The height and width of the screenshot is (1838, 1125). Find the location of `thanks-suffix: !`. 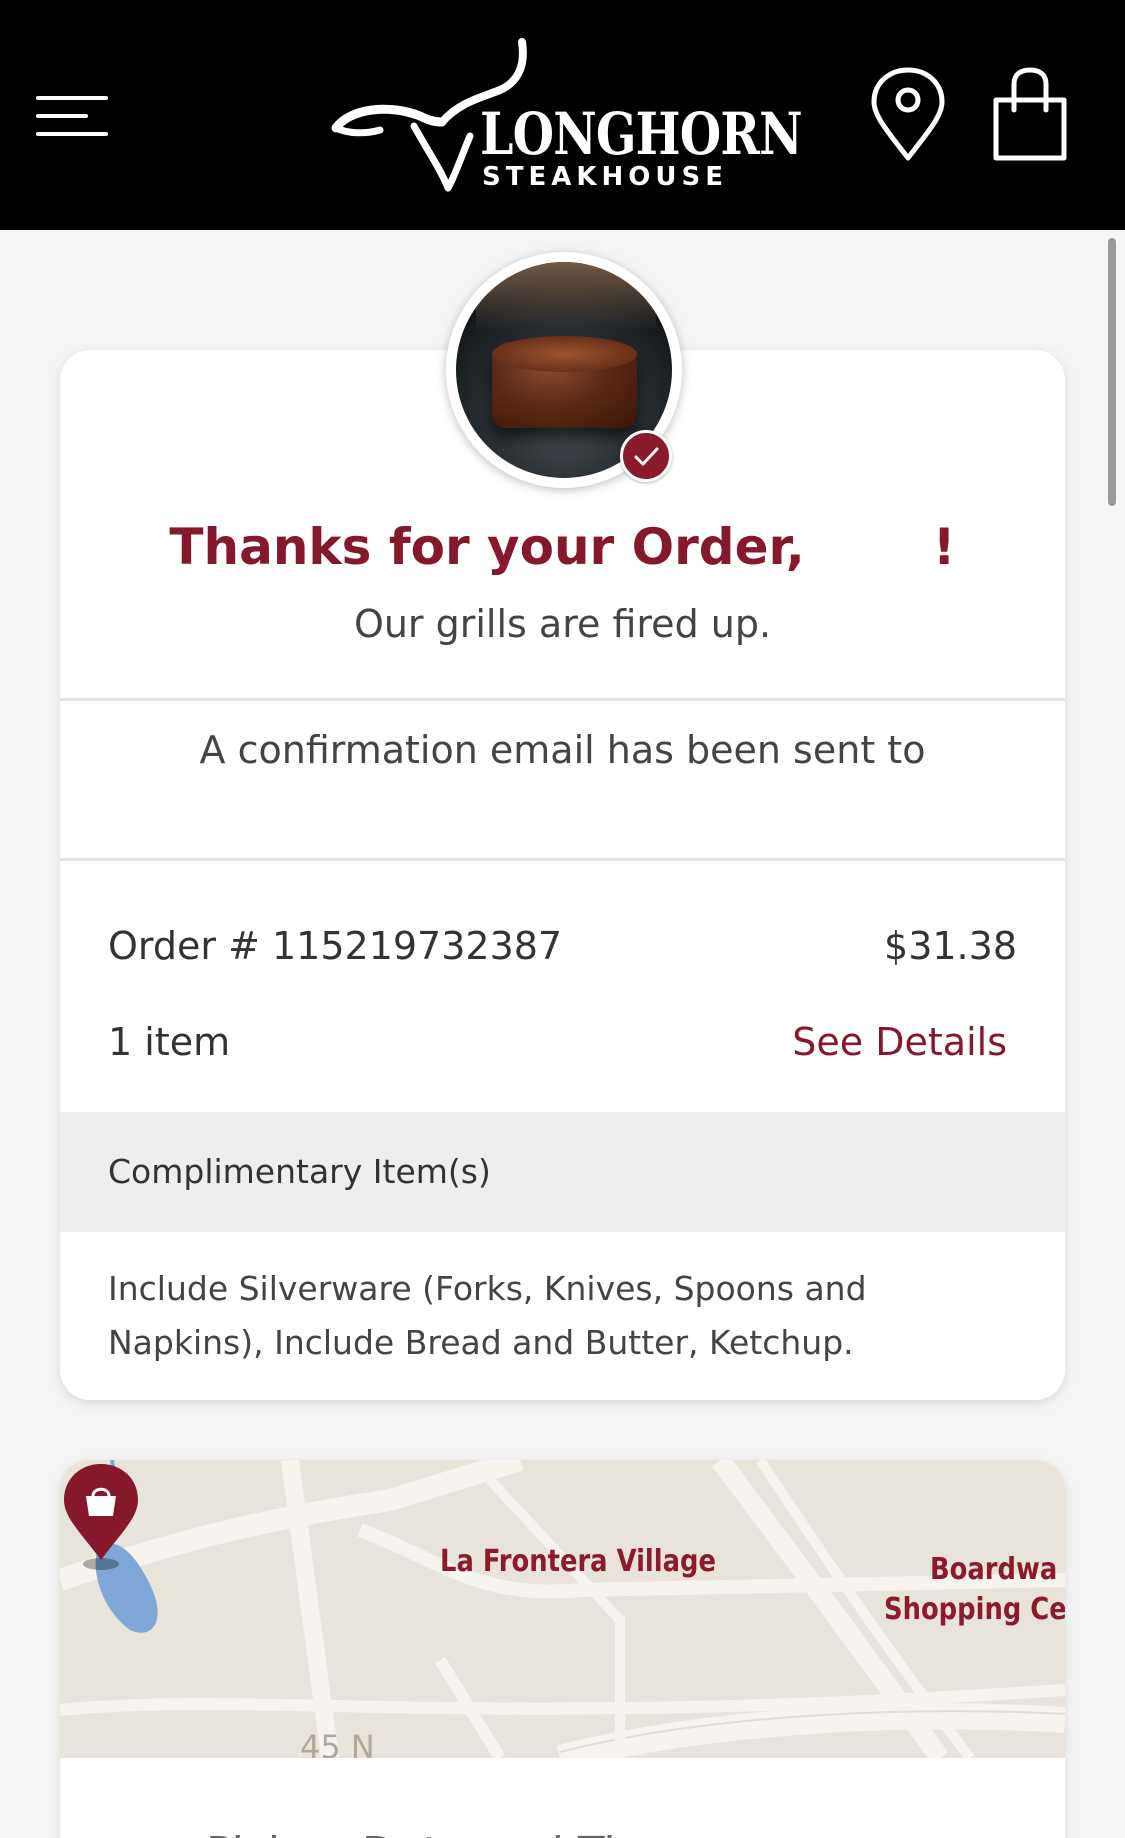

thanks-suffix: ! is located at coordinates (944, 547).